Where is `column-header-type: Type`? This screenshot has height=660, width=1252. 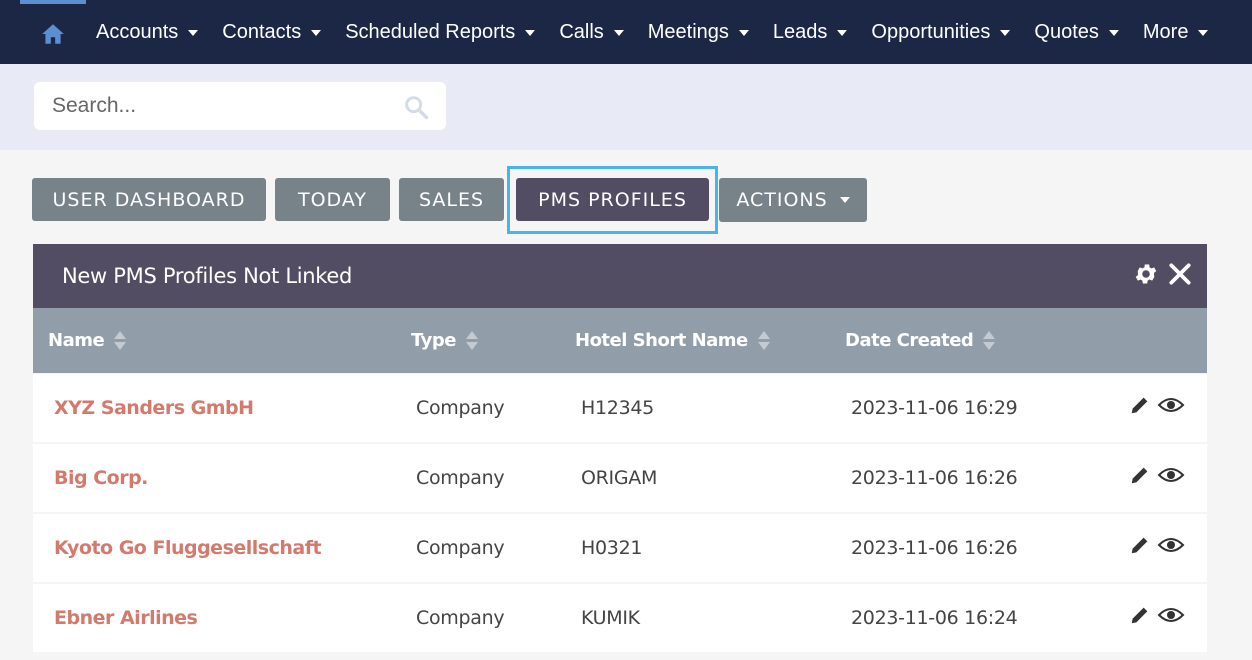
column-header-type: Type is located at coordinates (444, 340).